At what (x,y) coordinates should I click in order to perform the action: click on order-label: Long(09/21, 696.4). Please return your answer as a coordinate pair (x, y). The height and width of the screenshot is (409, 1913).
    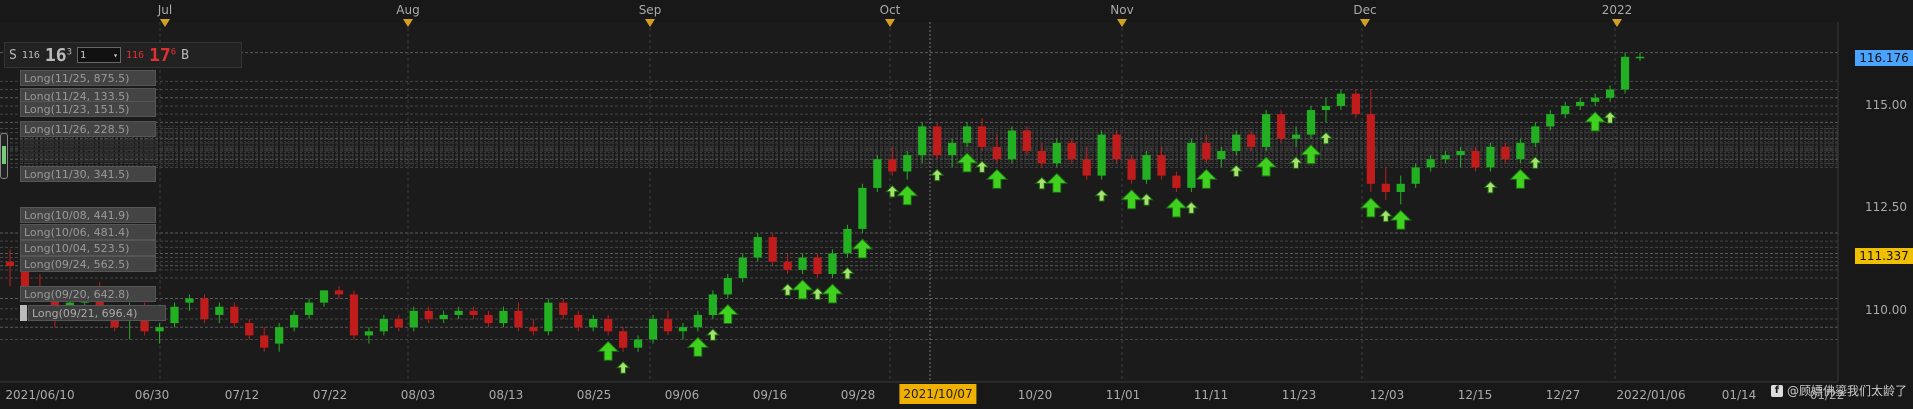
    Looking at the image, I should click on (97, 313).